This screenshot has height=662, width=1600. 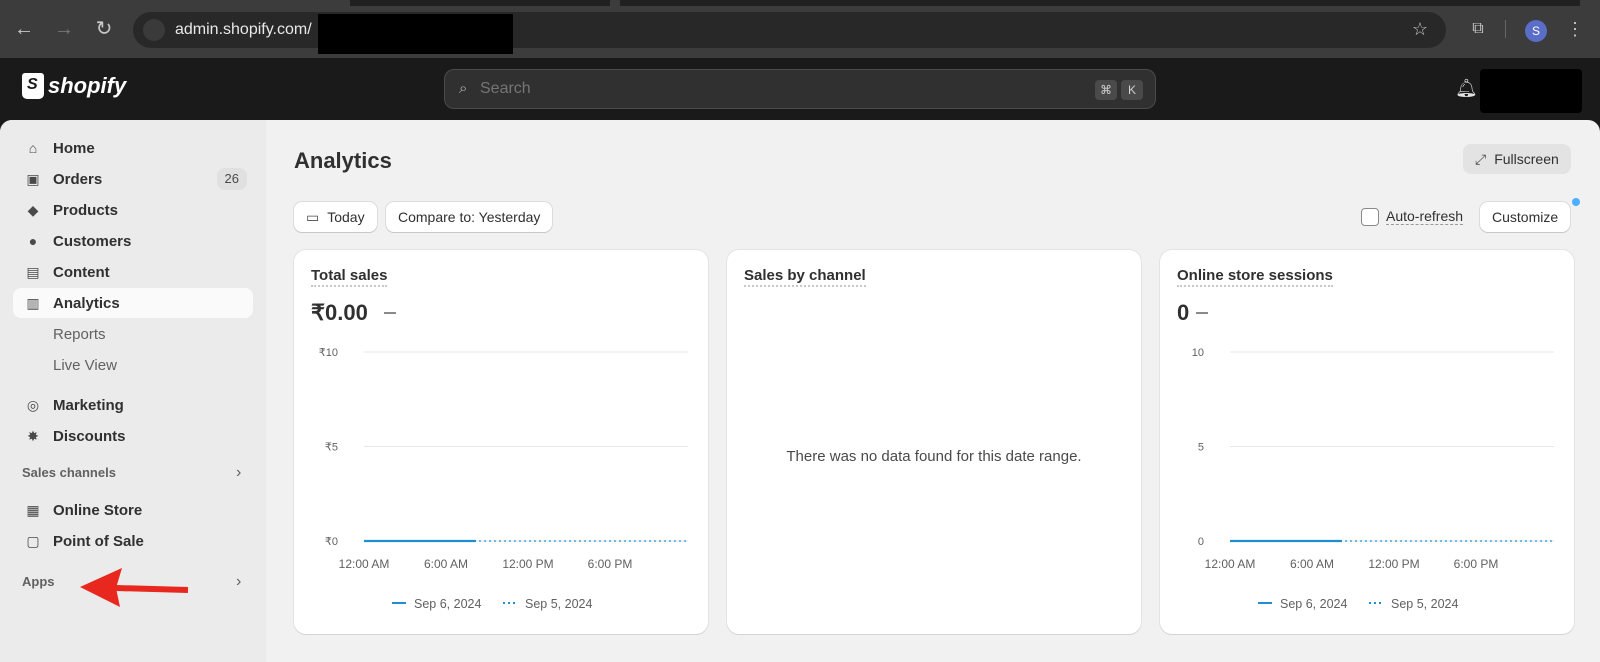 What do you see at coordinates (133, 436) in the screenshot?
I see `sidebar-item-discounts: ✸ Discounts` at bounding box center [133, 436].